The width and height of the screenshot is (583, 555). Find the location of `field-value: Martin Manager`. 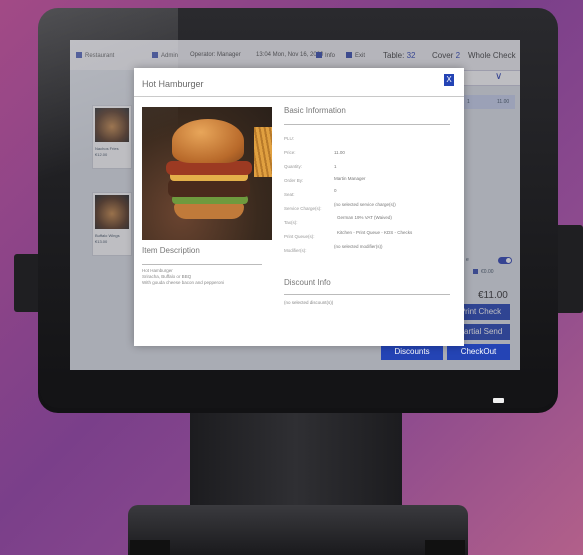

field-value: Martin Manager is located at coordinates (350, 178).